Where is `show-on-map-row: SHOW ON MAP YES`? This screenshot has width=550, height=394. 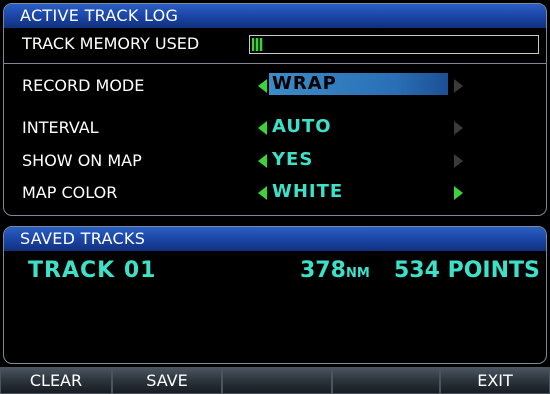
show-on-map-row: SHOW ON MAP YES is located at coordinates (275, 161).